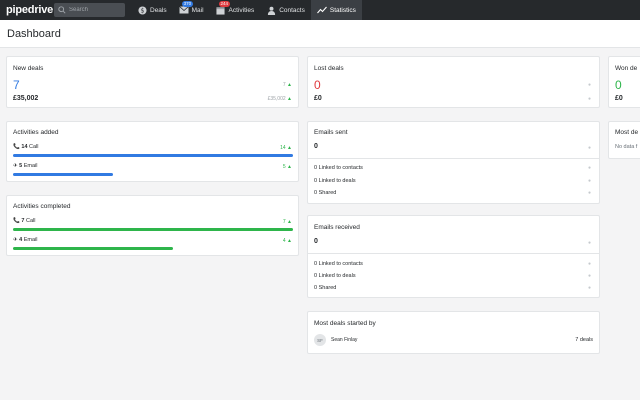 This screenshot has width=640, height=400. I want to click on emails-received-linked-deals: 0 Linked to deals, so click(335, 276).